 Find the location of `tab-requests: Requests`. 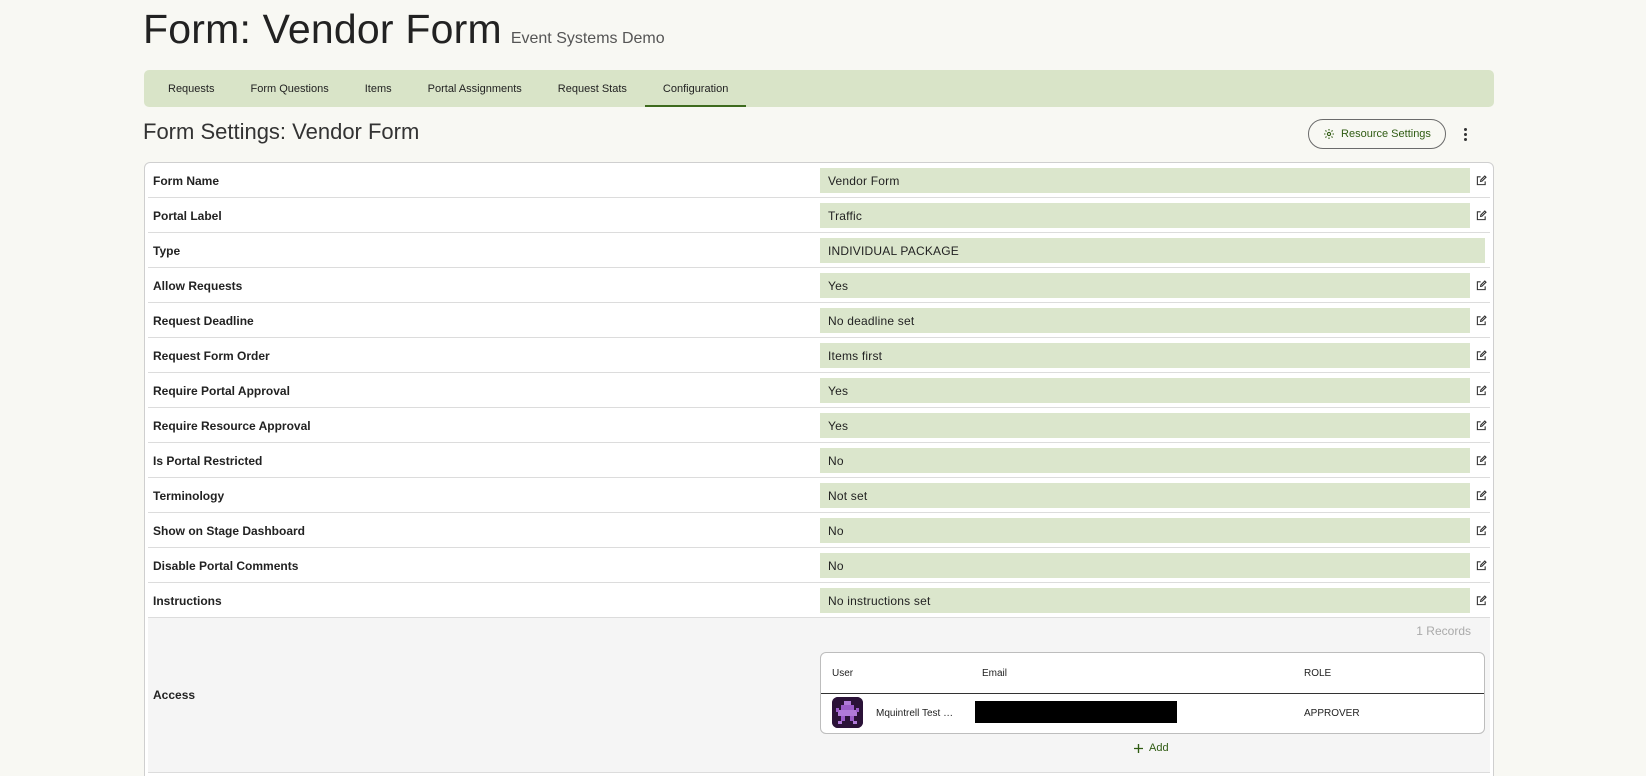

tab-requests: Requests is located at coordinates (191, 88).